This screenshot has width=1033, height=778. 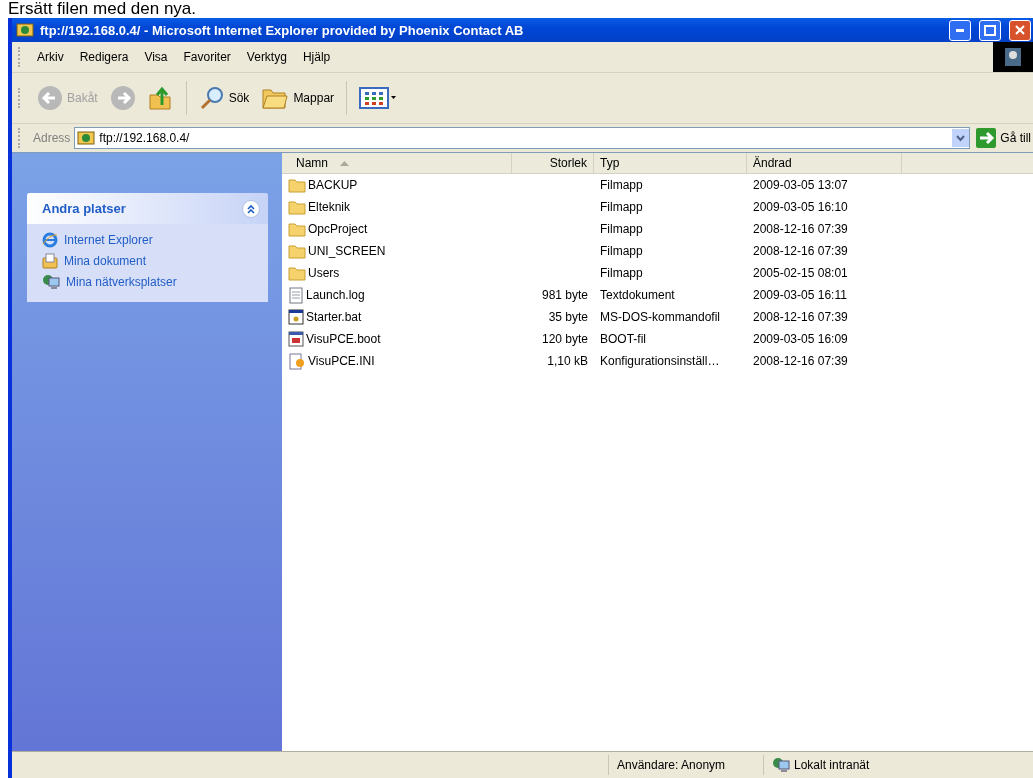 I want to click on address-label: Adress, so click(x=52, y=138).